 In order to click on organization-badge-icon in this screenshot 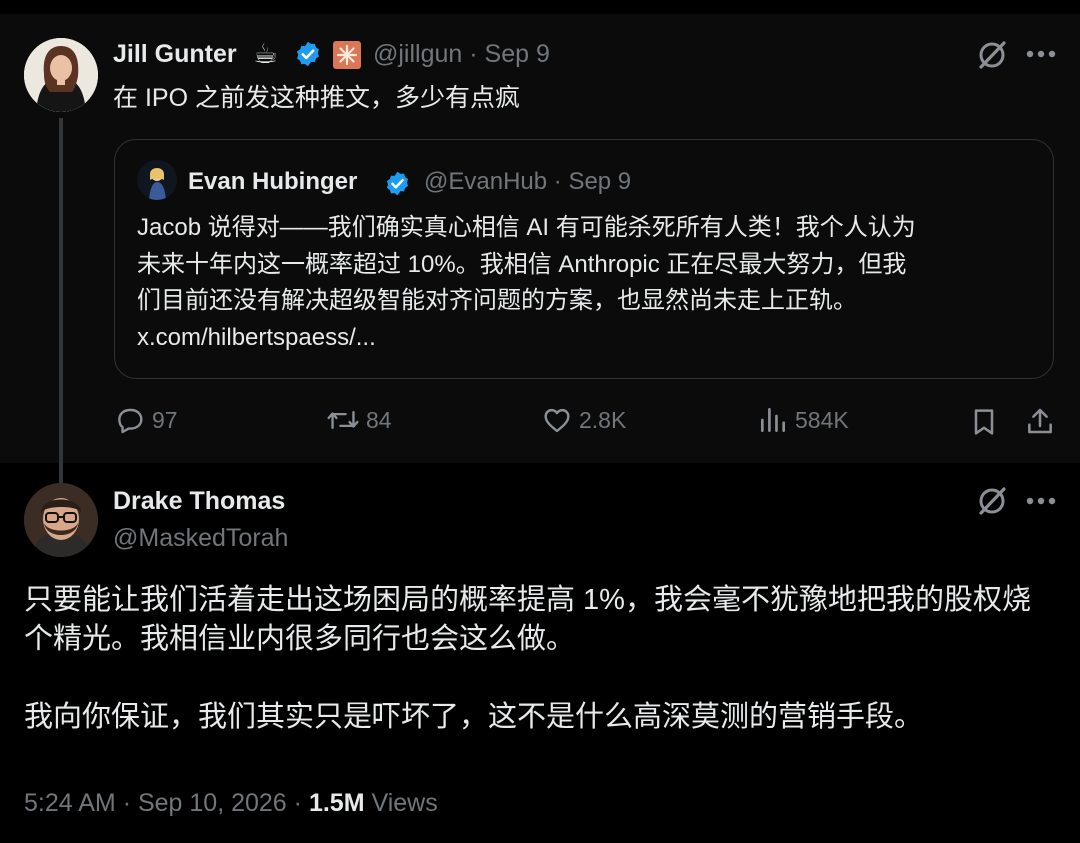, I will do `click(347, 55)`.